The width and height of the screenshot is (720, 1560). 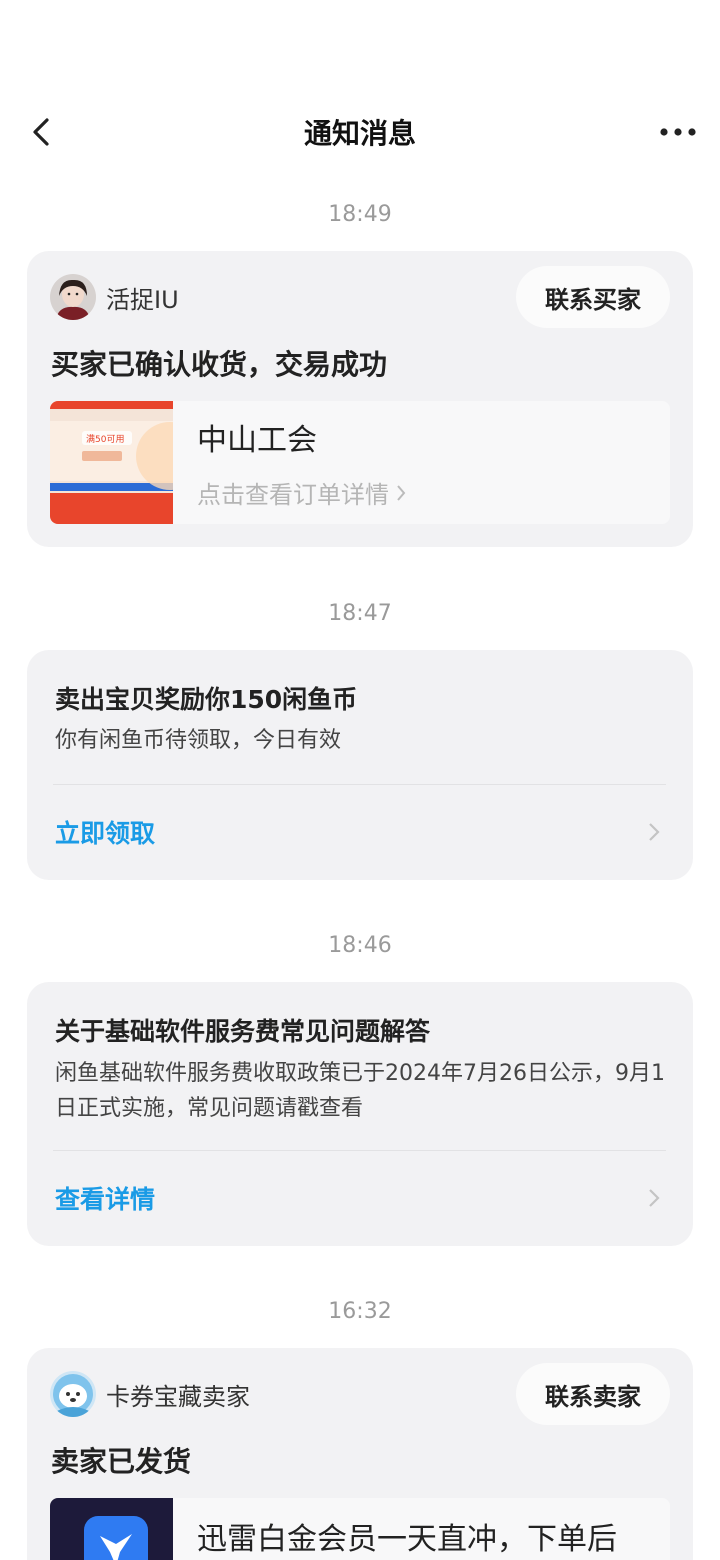 I want to click on seller-name: 卡券宝藏卖家, so click(x=178, y=1396).